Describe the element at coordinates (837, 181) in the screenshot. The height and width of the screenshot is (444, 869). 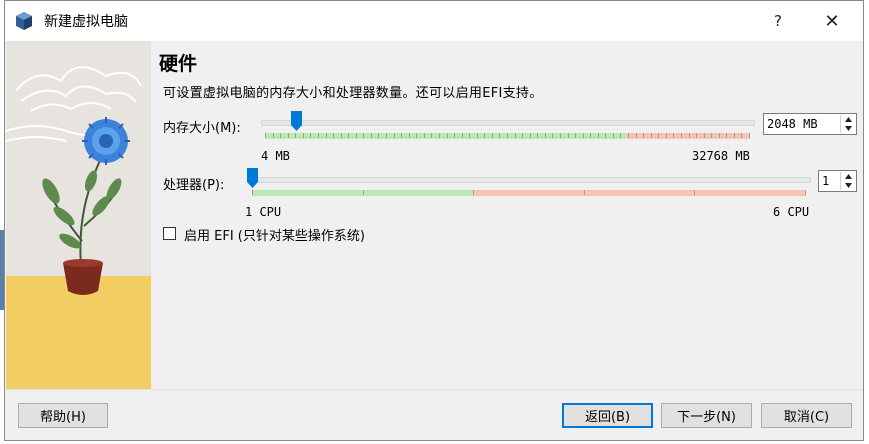
I see `cpu-spinbox: 1` at that location.